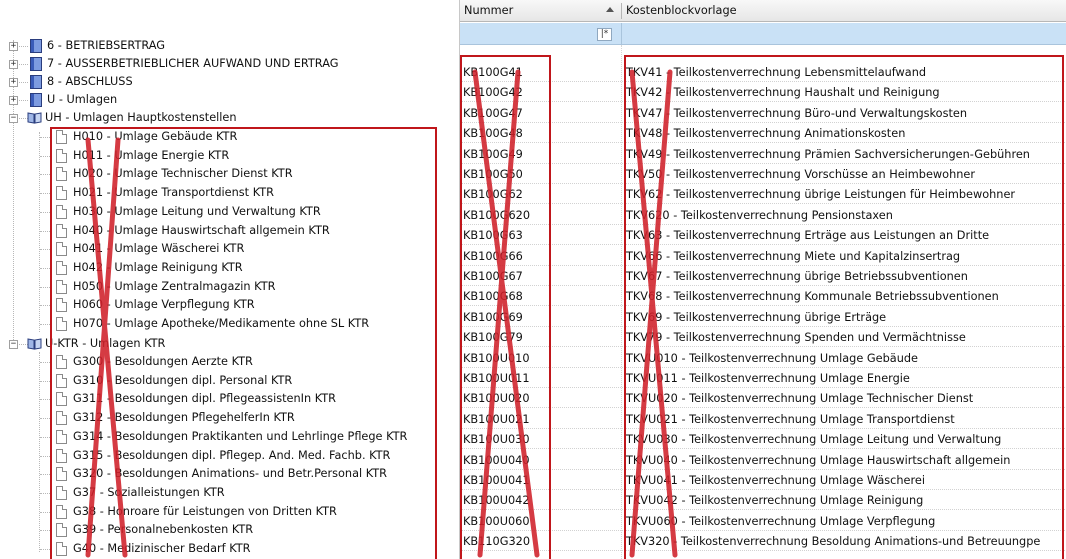  I want to click on tree-node-uh: − UH - Umlagen Hauptkostenstellen, so click(220, 118).